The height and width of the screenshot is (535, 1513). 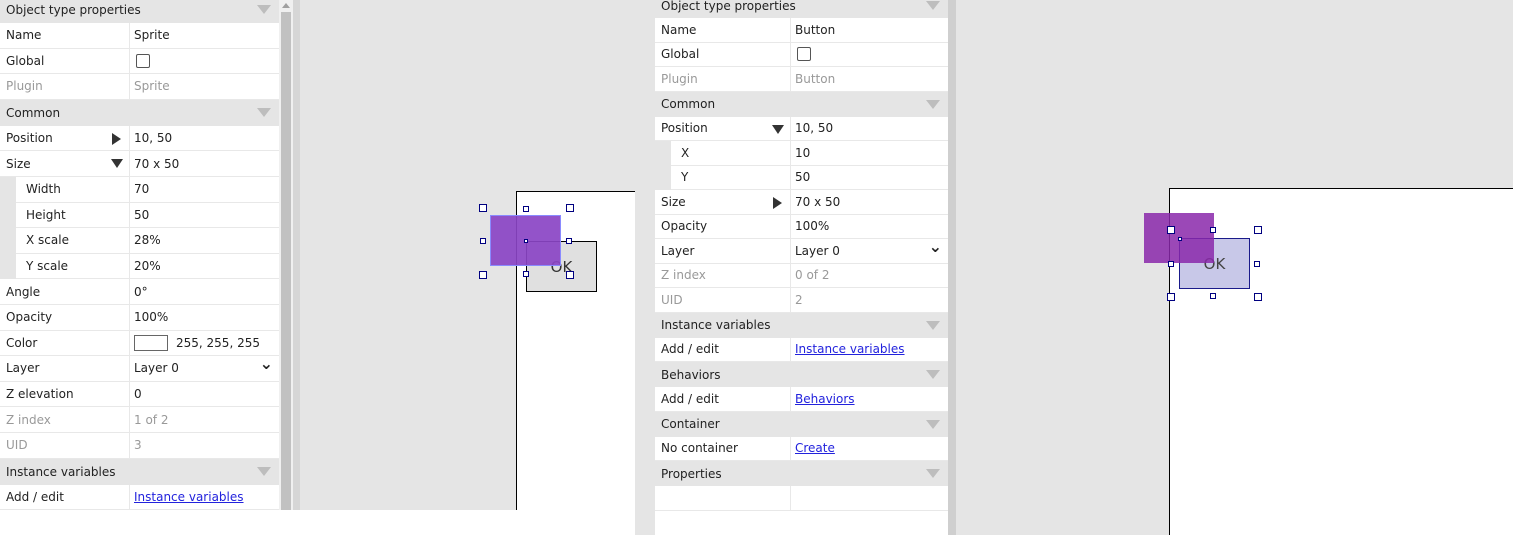 What do you see at coordinates (139, 241) in the screenshot?
I see `property-row-x-scale: X scale 28%` at bounding box center [139, 241].